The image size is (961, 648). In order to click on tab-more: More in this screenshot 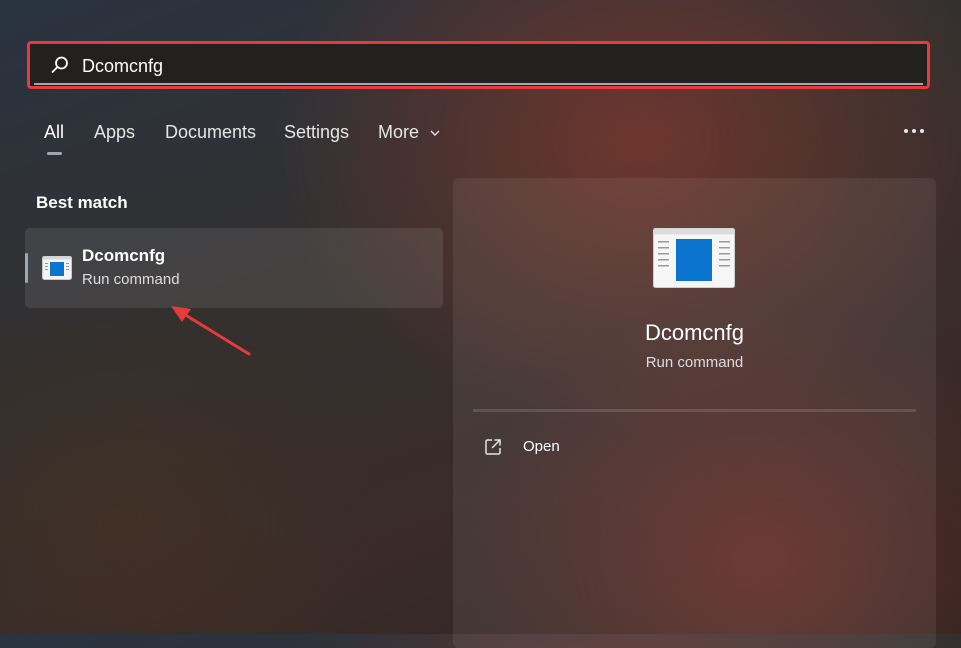, I will do `click(409, 132)`.